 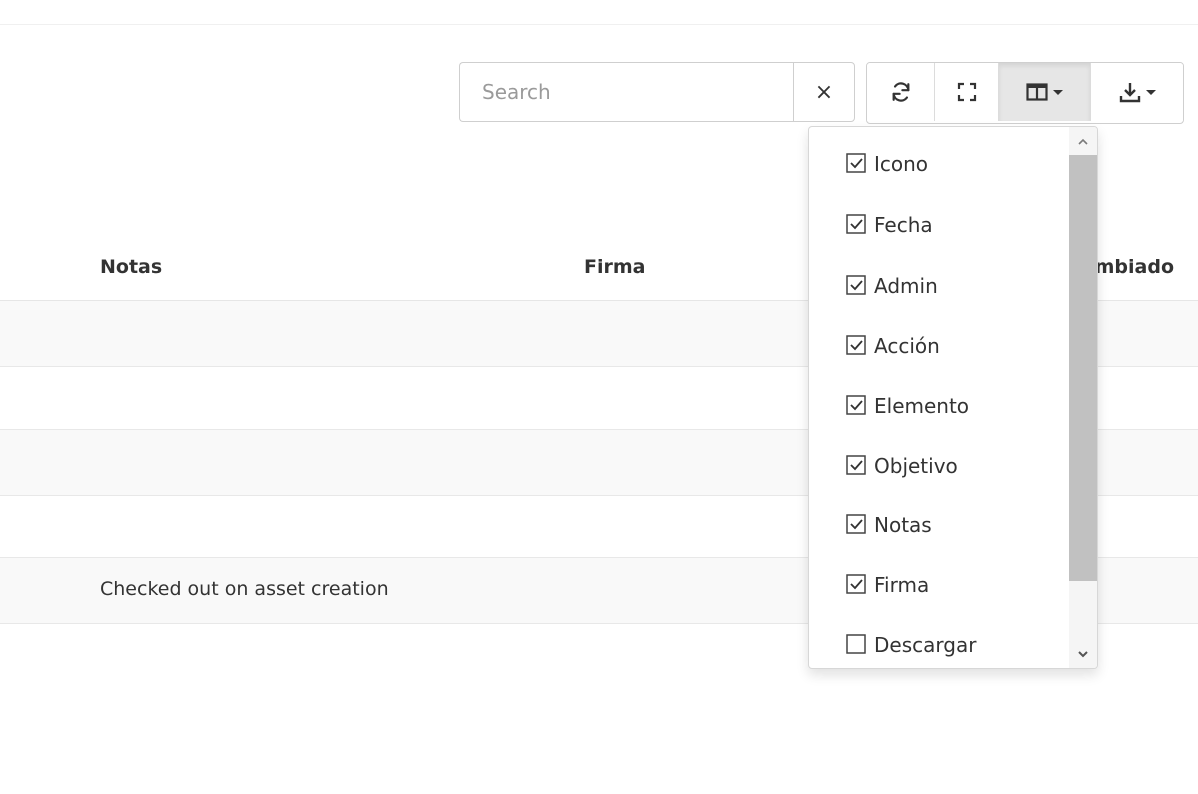 I want to click on export-button, so click(x=1137, y=92).